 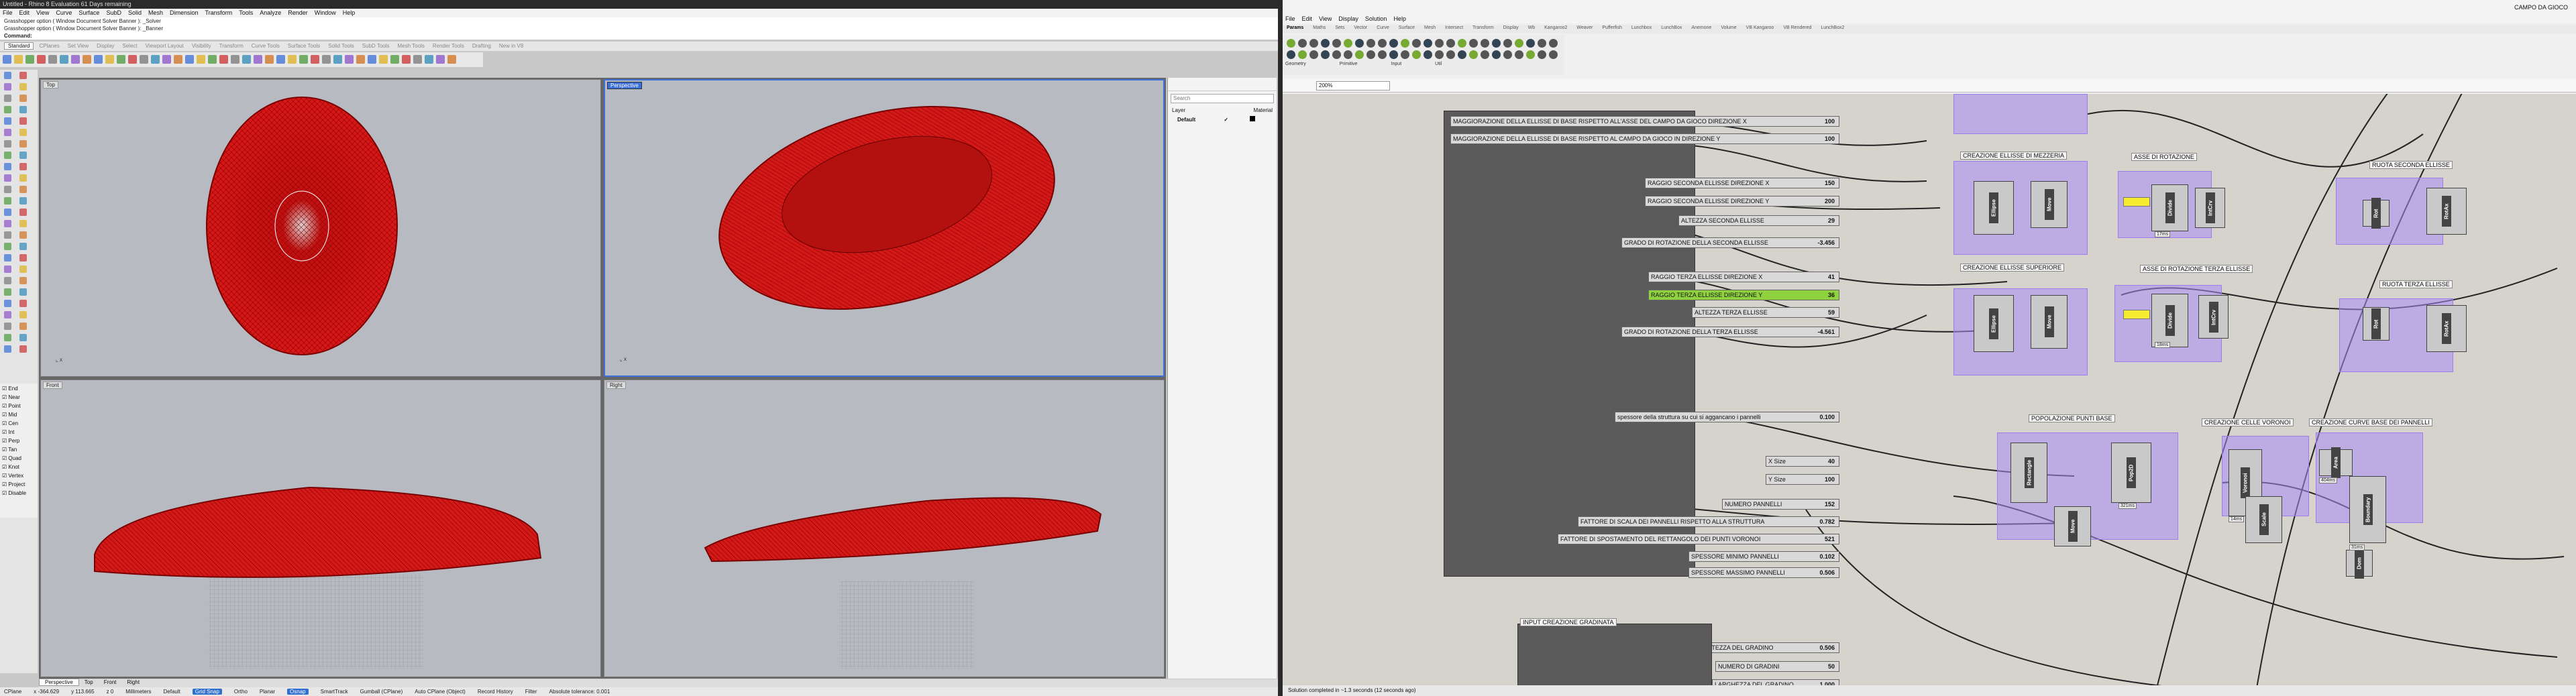 What do you see at coordinates (1742, 183) in the screenshot?
I see `number-slider: RAGGIO SECONDA ELLISSE DIREZIONE X 150` at bounding box center [1742, 183].